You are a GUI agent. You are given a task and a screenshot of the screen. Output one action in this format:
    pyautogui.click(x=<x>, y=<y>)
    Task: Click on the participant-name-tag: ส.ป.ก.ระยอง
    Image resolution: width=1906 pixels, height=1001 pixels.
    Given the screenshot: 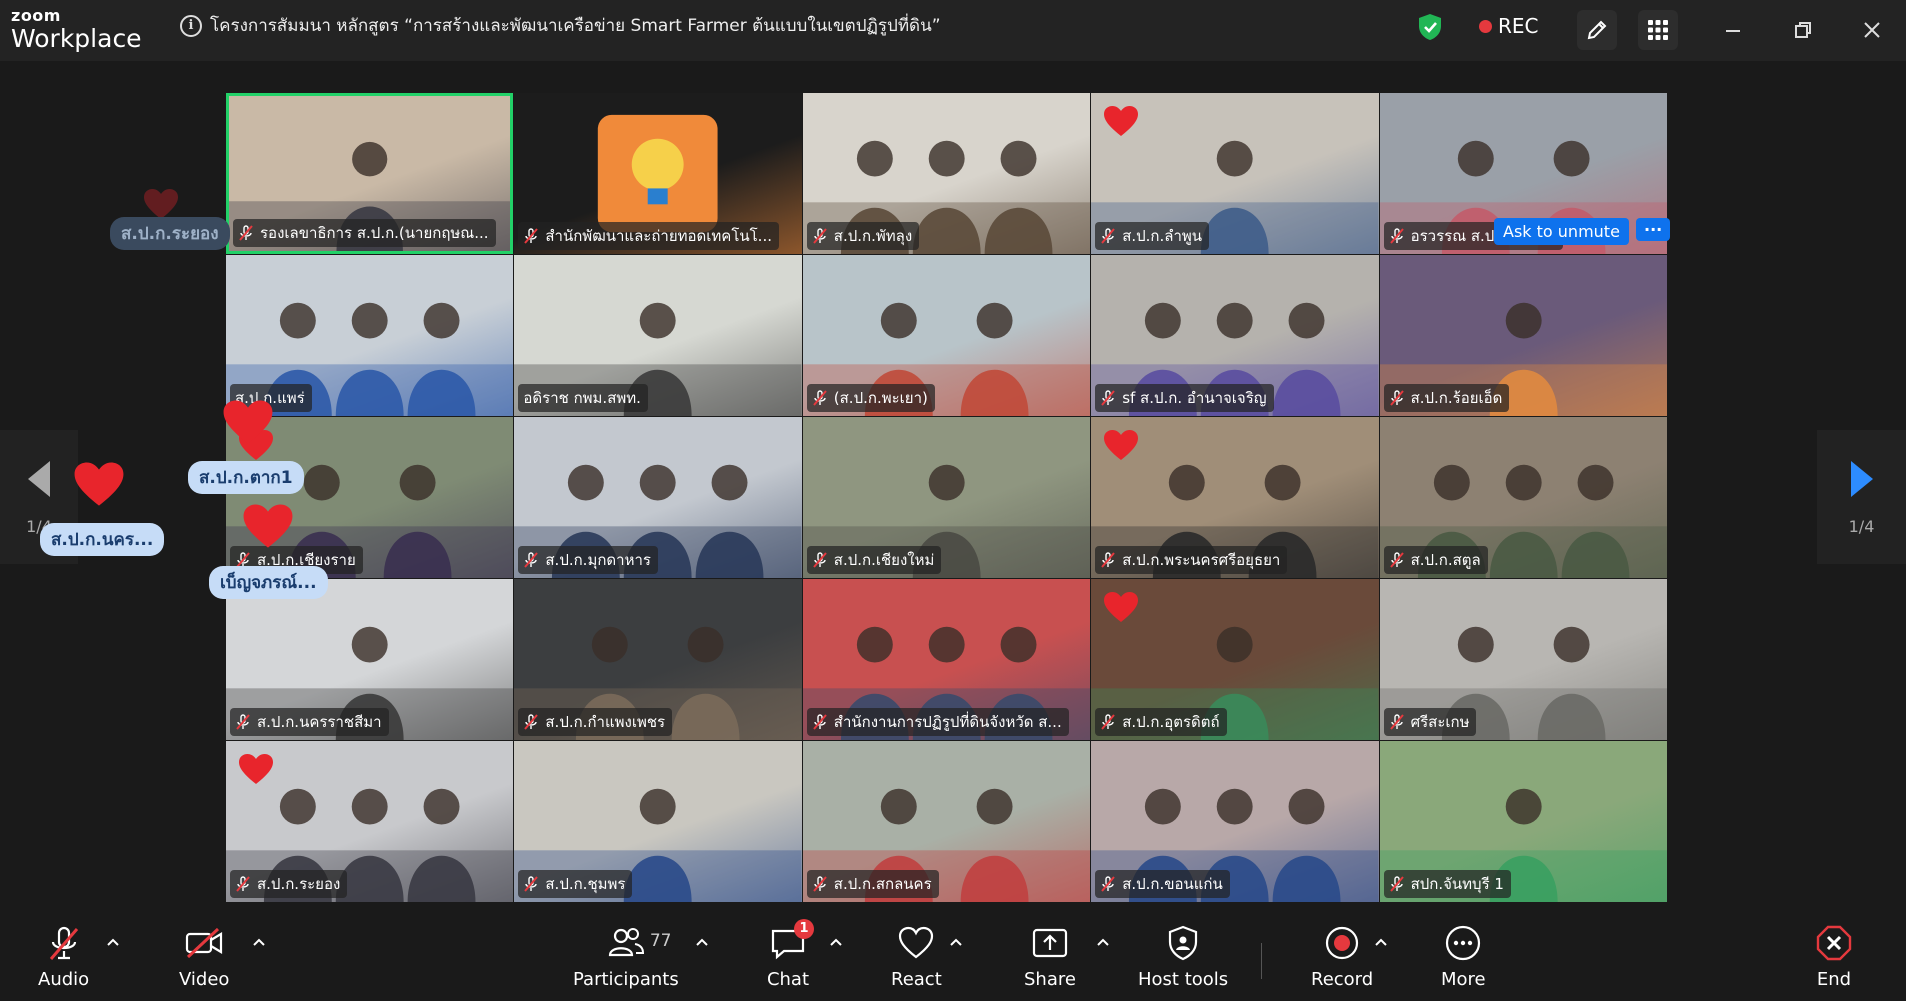 What is the action you would take?
    pyautogui.click(x=289, y=884)
    